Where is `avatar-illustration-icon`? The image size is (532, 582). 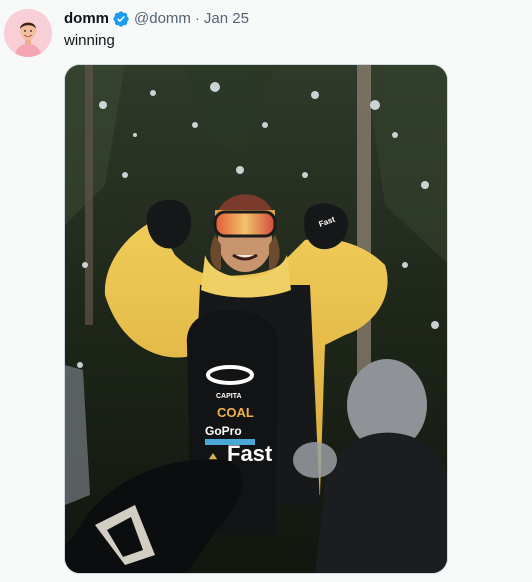 avatar-illustration-icon is located at coordinates (28, 33).